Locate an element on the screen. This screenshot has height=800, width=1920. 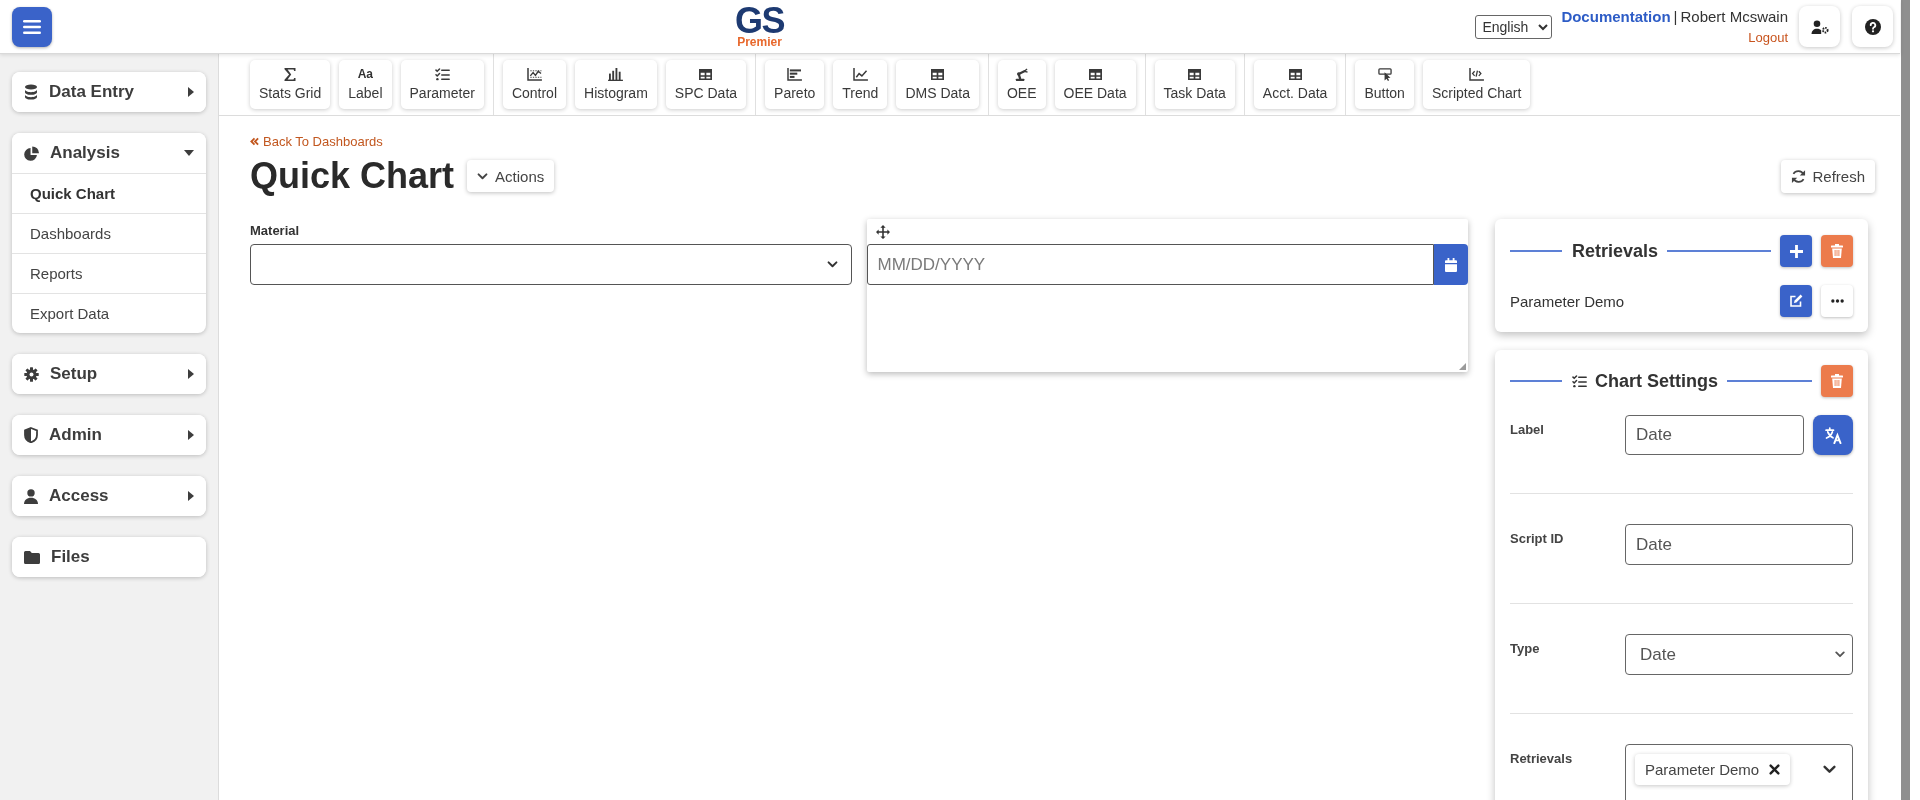
toolbar-button: Acct. Data is located at coordinates (1295, 84).